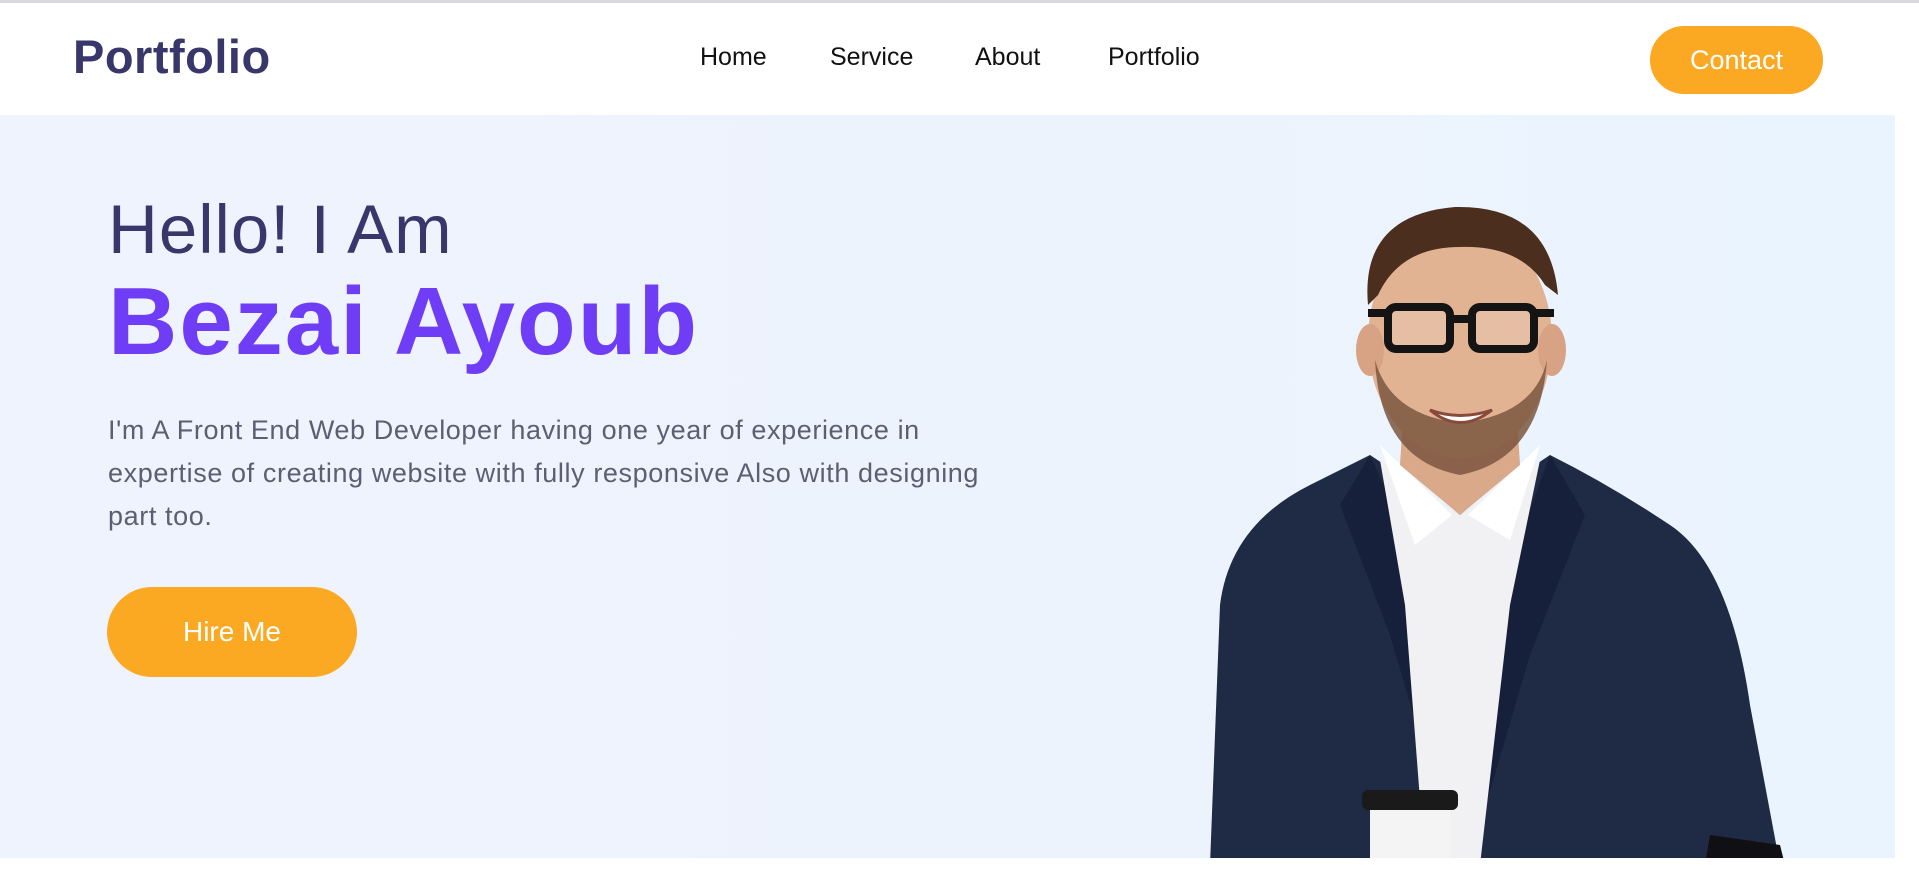 This screenshot has width=1919, height=881. Describe the element at coordinates (280, 229) in the screenshot. I see `hero-greeting: Hello! I Am` at that location.